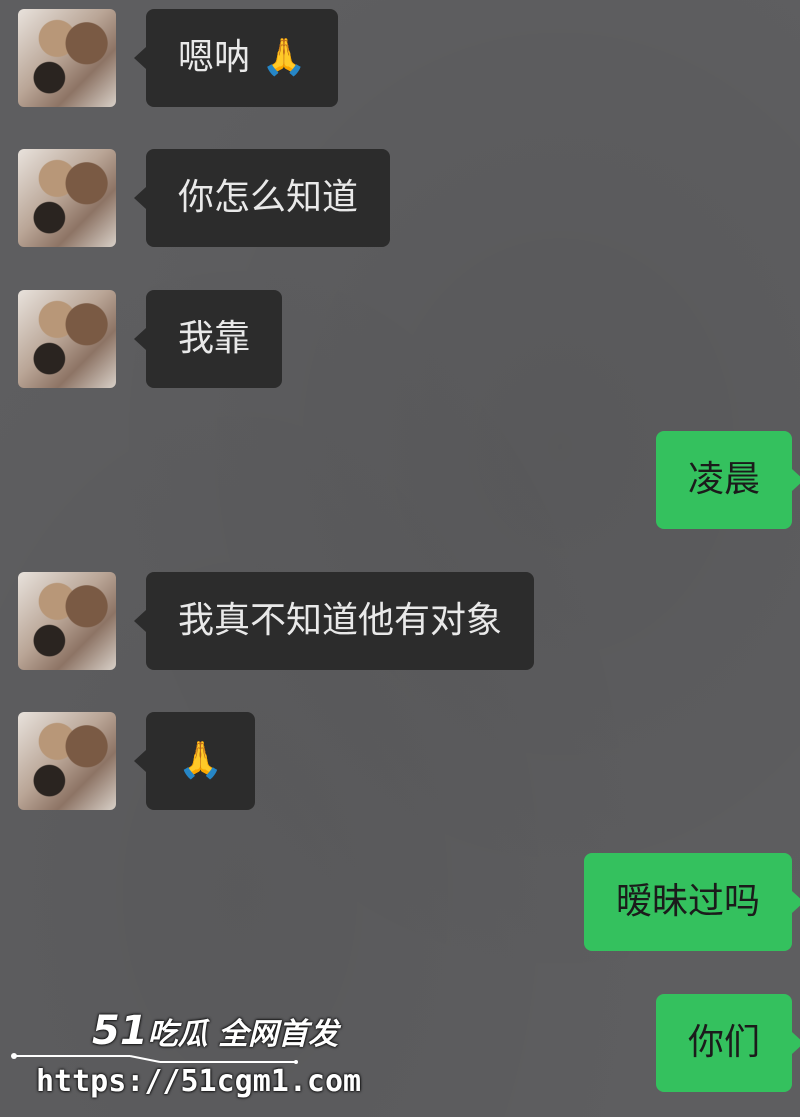 The image size is (800, 1117). What do you see at coordinates (154, 1058) in the screenshot?
I see `circuit-line-icon` at bounding box center [154, 1058].